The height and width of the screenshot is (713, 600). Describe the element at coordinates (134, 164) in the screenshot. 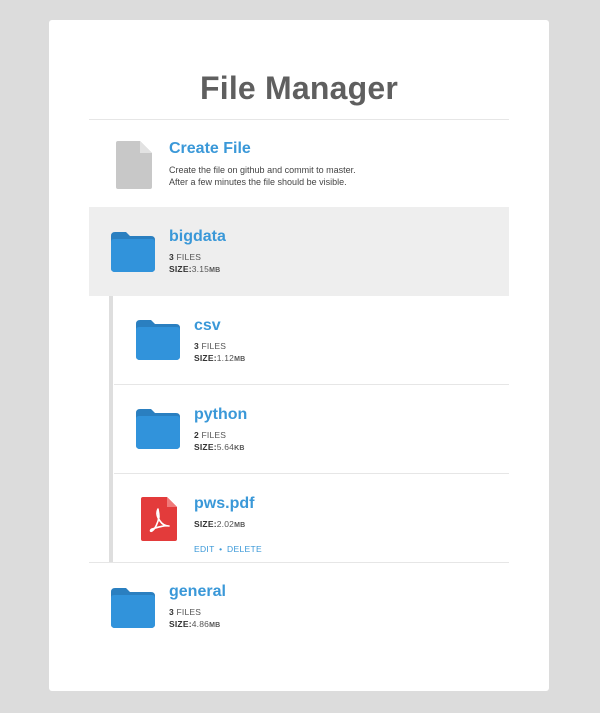

I see `blank-file-icon` at that location.